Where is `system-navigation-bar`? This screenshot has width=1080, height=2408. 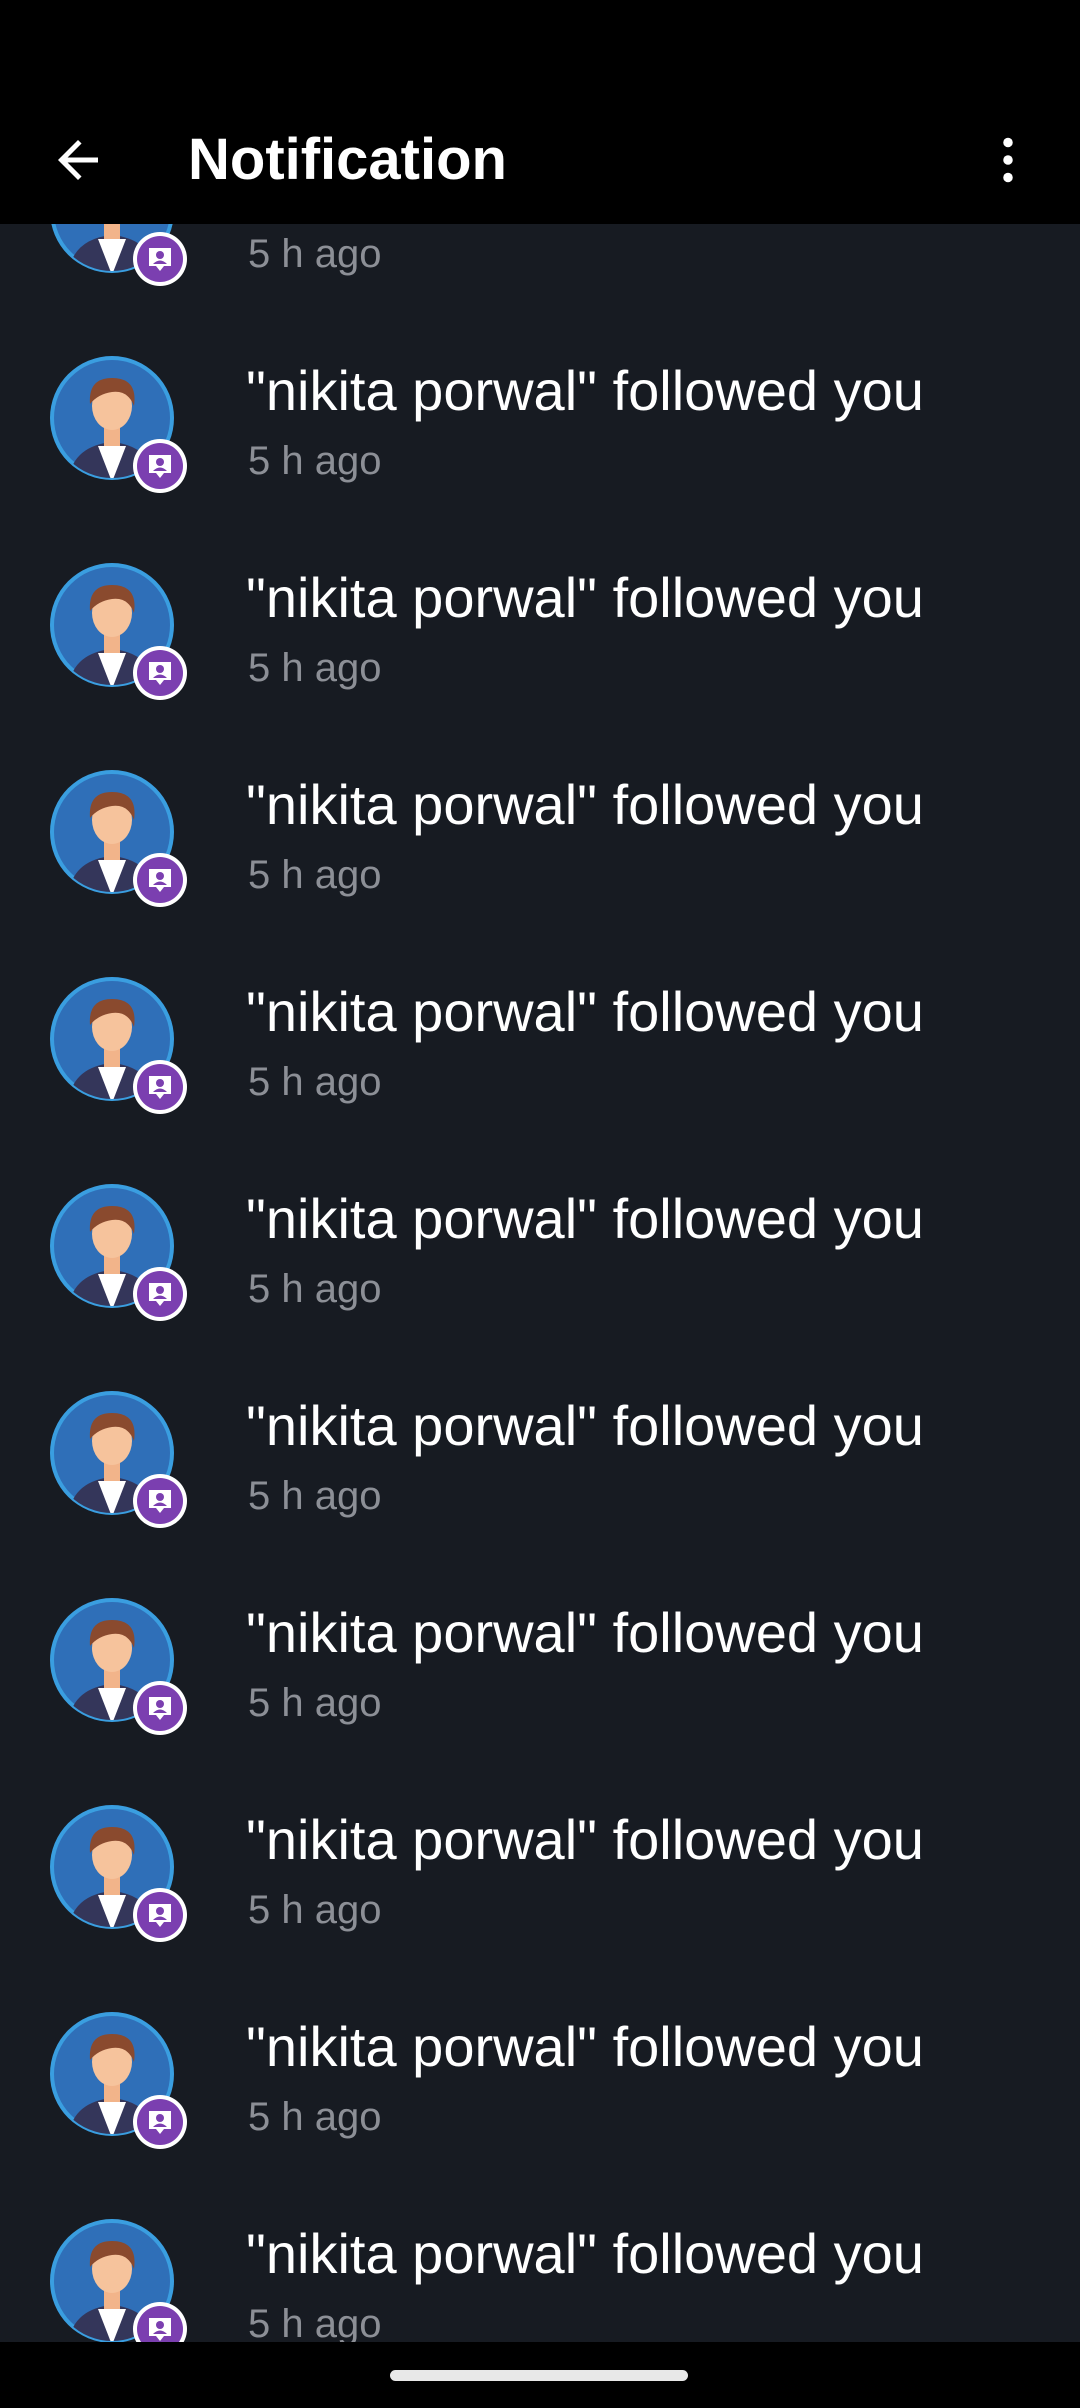 system-navigation-bar is located at coordinates (540, 2375).